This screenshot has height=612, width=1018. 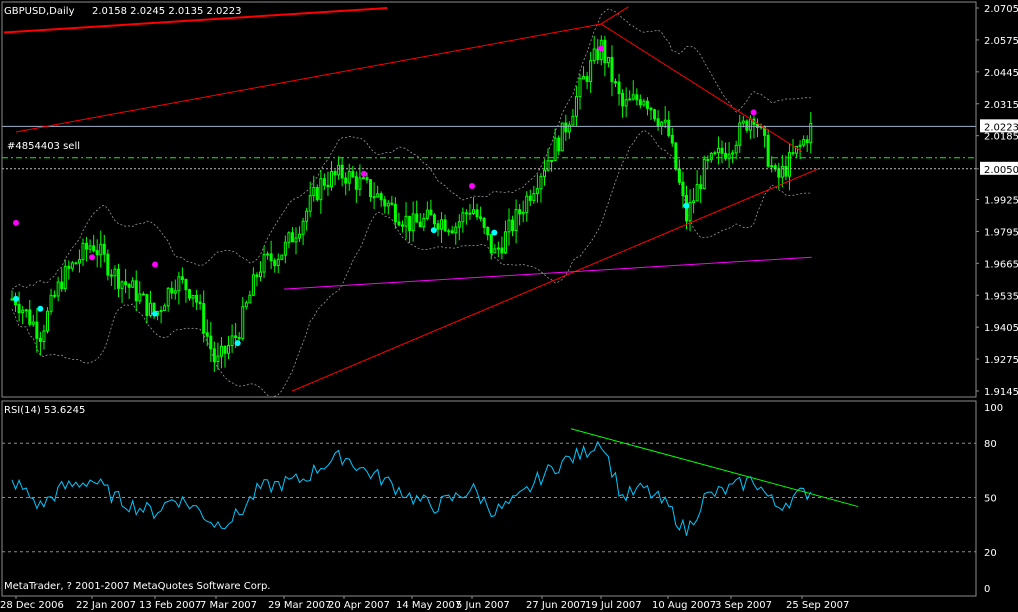 What do you see at coordinates (1001, 73) in the screenshot?
I see `price-tick-label: 2.0445` at bounding box center [1001, 73].